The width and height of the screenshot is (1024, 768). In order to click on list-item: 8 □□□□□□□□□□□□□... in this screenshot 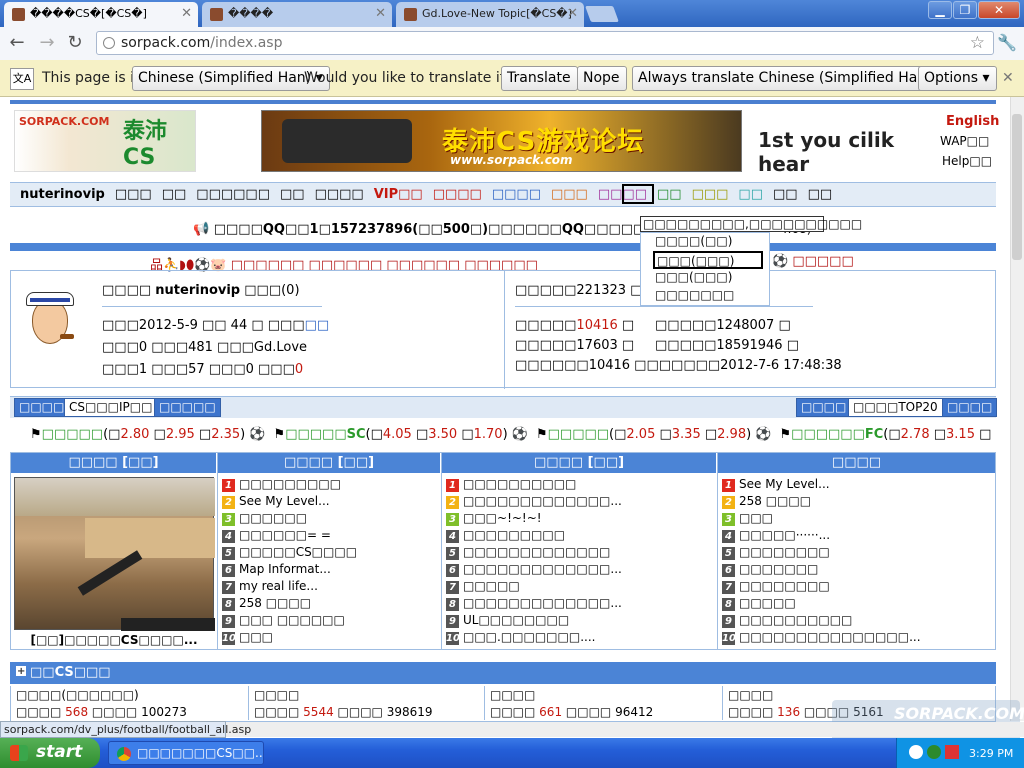, I will do `click(580, 604)`.